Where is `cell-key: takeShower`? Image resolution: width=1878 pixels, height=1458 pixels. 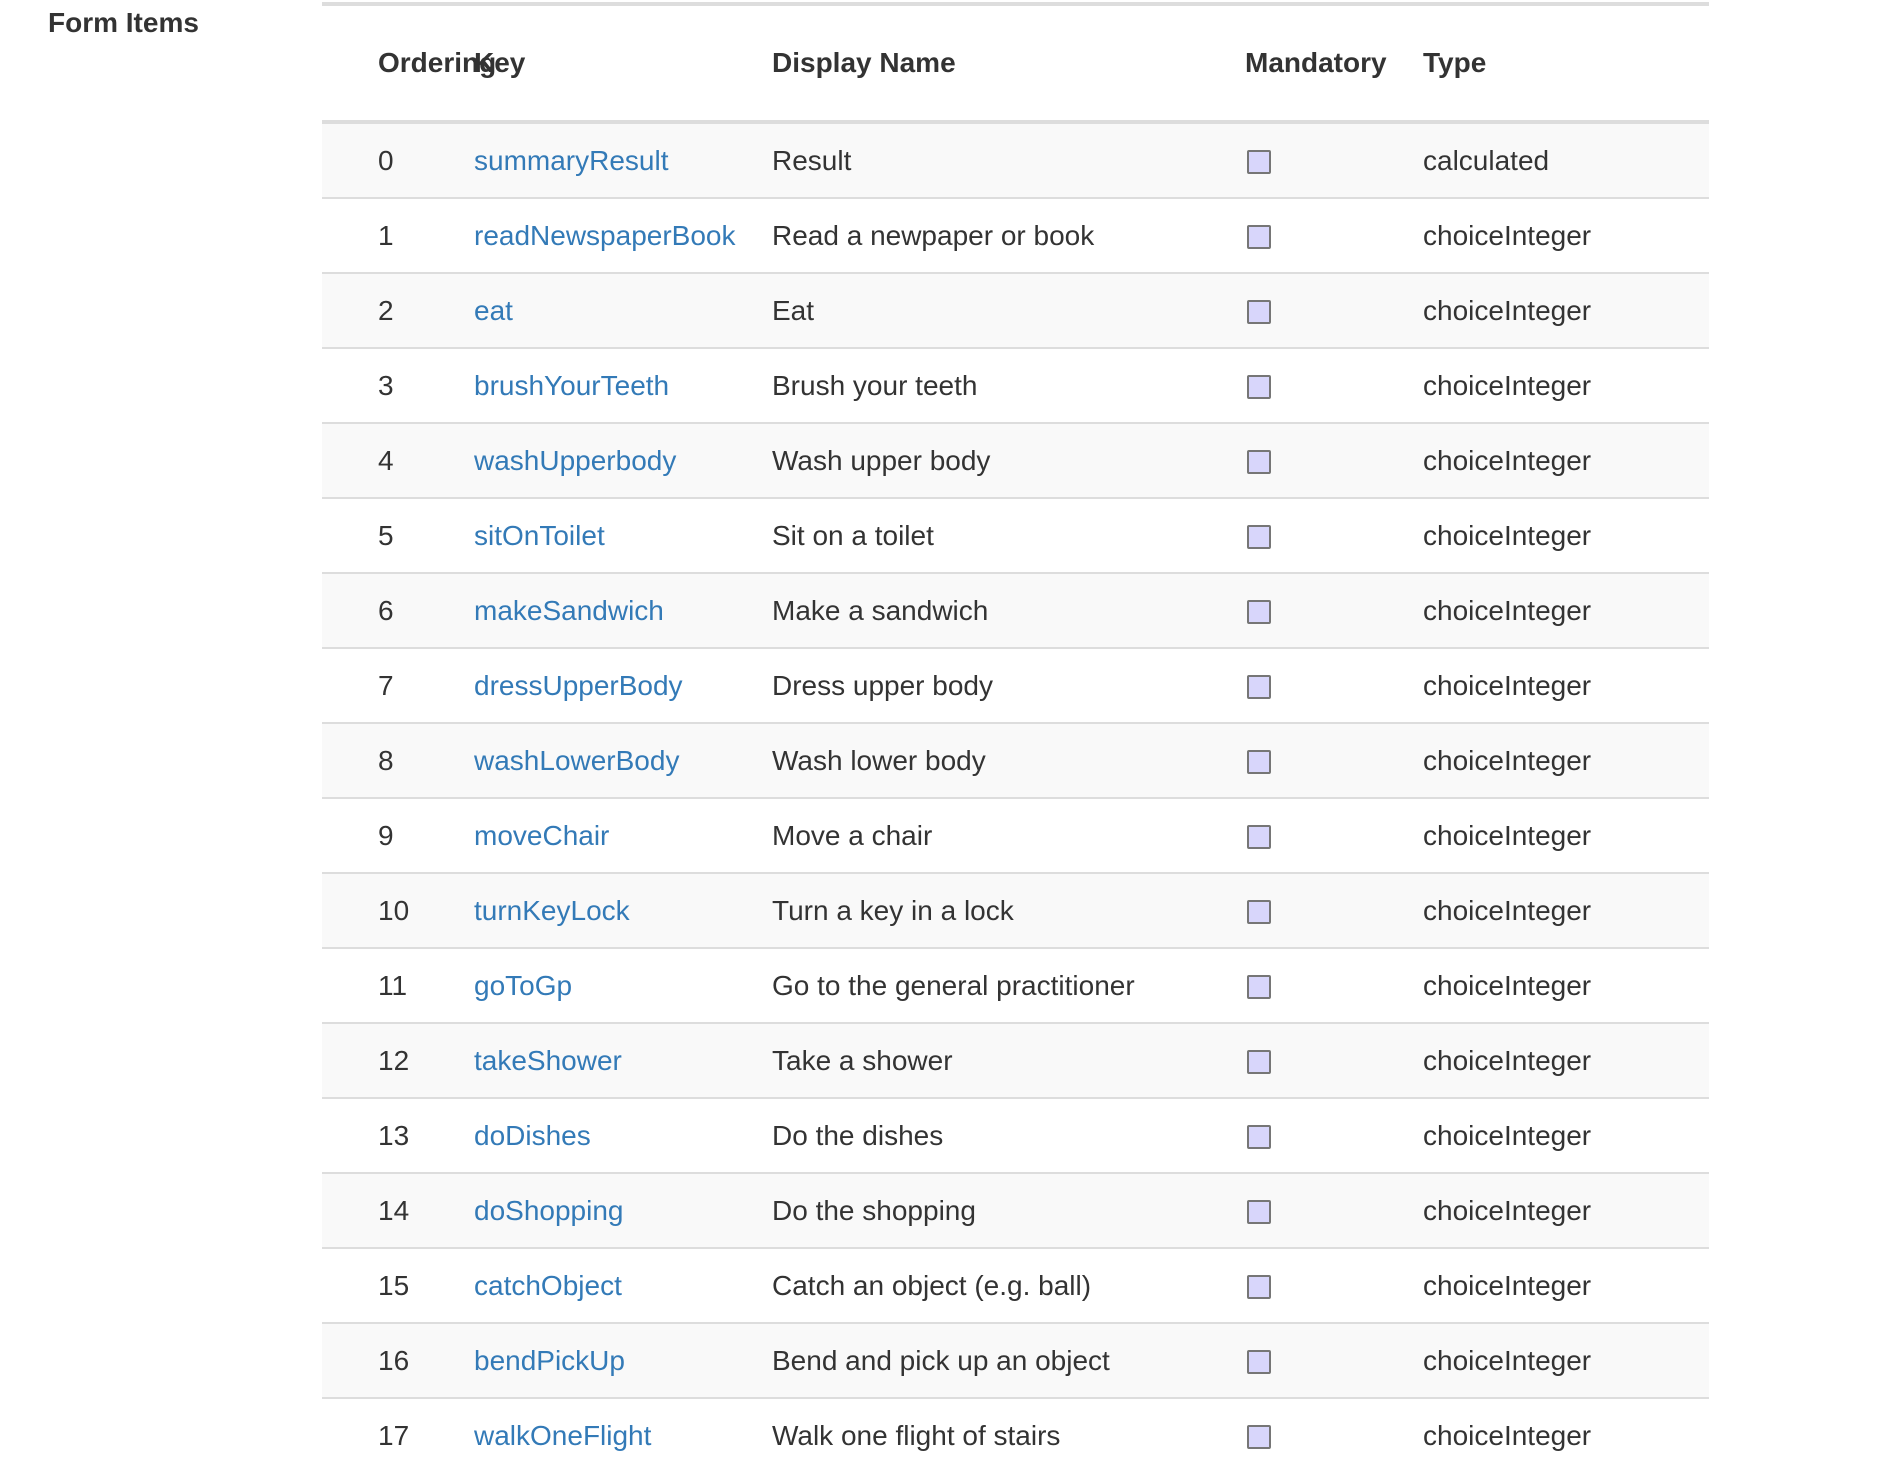 cell-key: takeShower is located at coordinates (623, 1061).